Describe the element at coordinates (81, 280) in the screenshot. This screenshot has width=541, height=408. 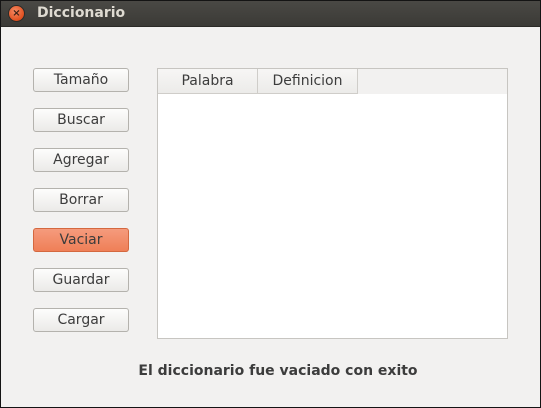
I see `guardar-button: Guardar` at that location.